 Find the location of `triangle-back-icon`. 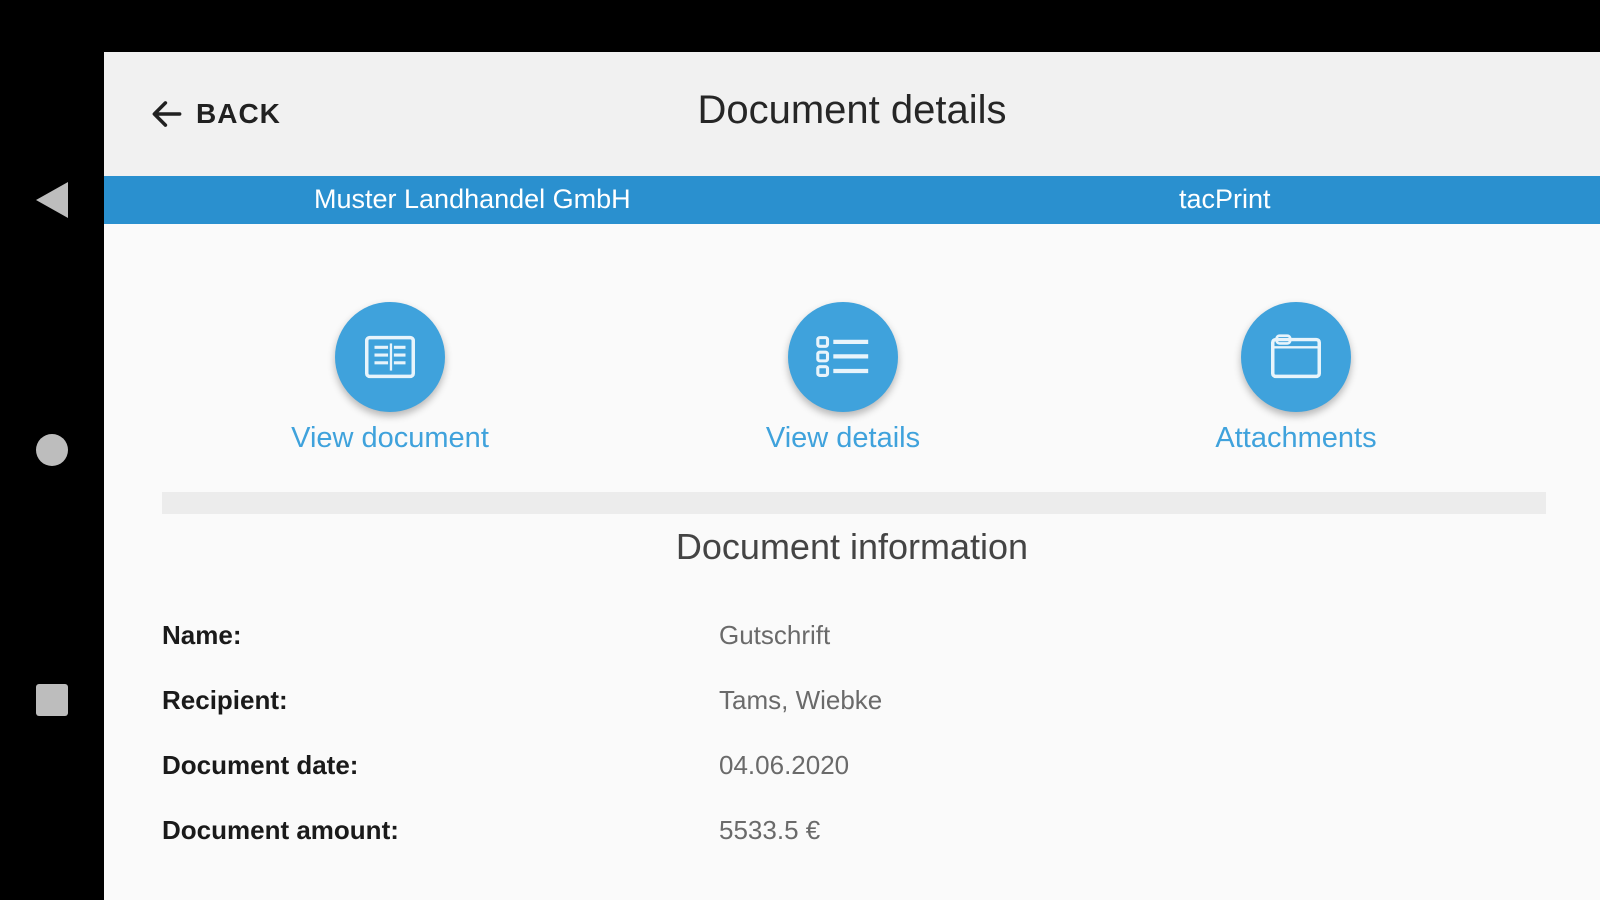

triangle-back-icon is located at coordinates (52, 200).